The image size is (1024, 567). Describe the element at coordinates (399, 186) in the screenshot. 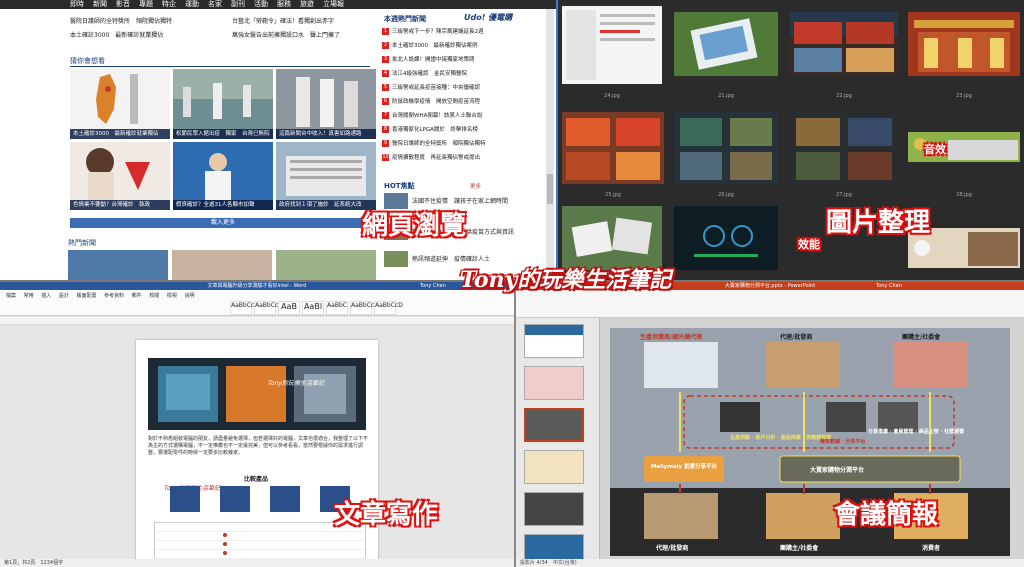

I see `section-hot-title: HOT焦點` at that location.